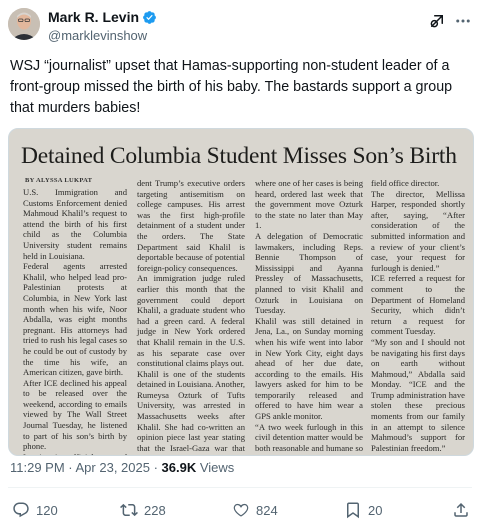 The height and width of the screenshot is (527, 480). I want to click on bookmark-icon, so click(353, 510).